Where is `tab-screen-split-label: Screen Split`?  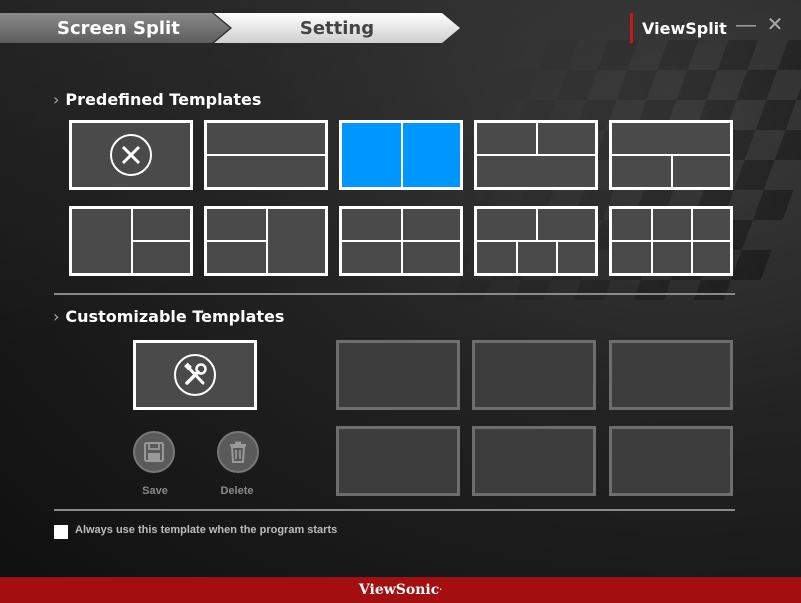
tab-screen-split-label: Screen Split is located at coordinates (118, 28).